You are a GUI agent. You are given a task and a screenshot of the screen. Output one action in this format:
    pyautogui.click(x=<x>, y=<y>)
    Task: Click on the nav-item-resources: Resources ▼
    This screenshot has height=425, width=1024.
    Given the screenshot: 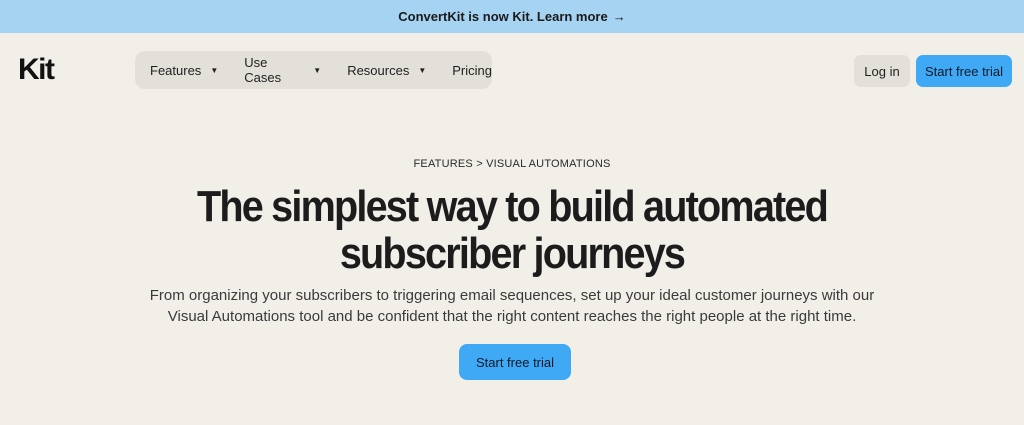 What is the action you would take?
    pyautogui.click(x=386, y=70)
    